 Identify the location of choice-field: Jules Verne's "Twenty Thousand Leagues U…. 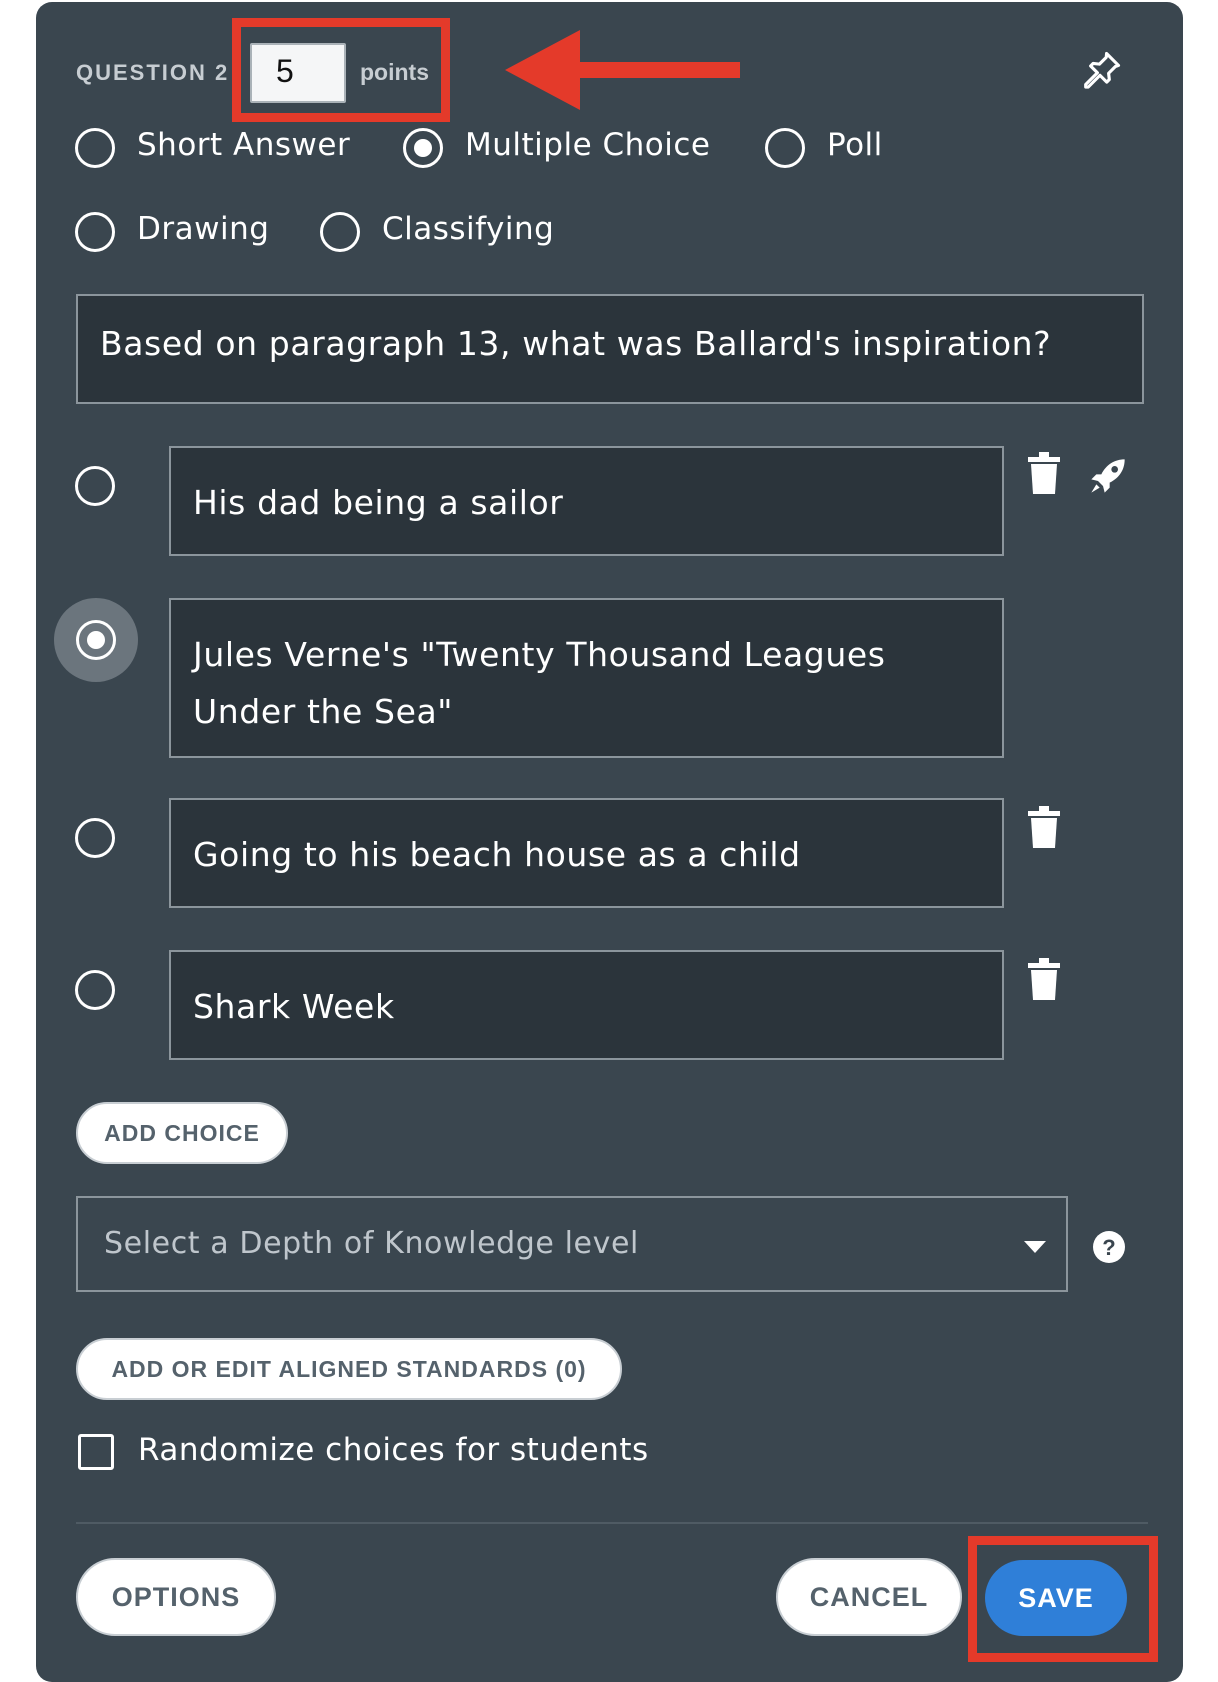
(586, 678).